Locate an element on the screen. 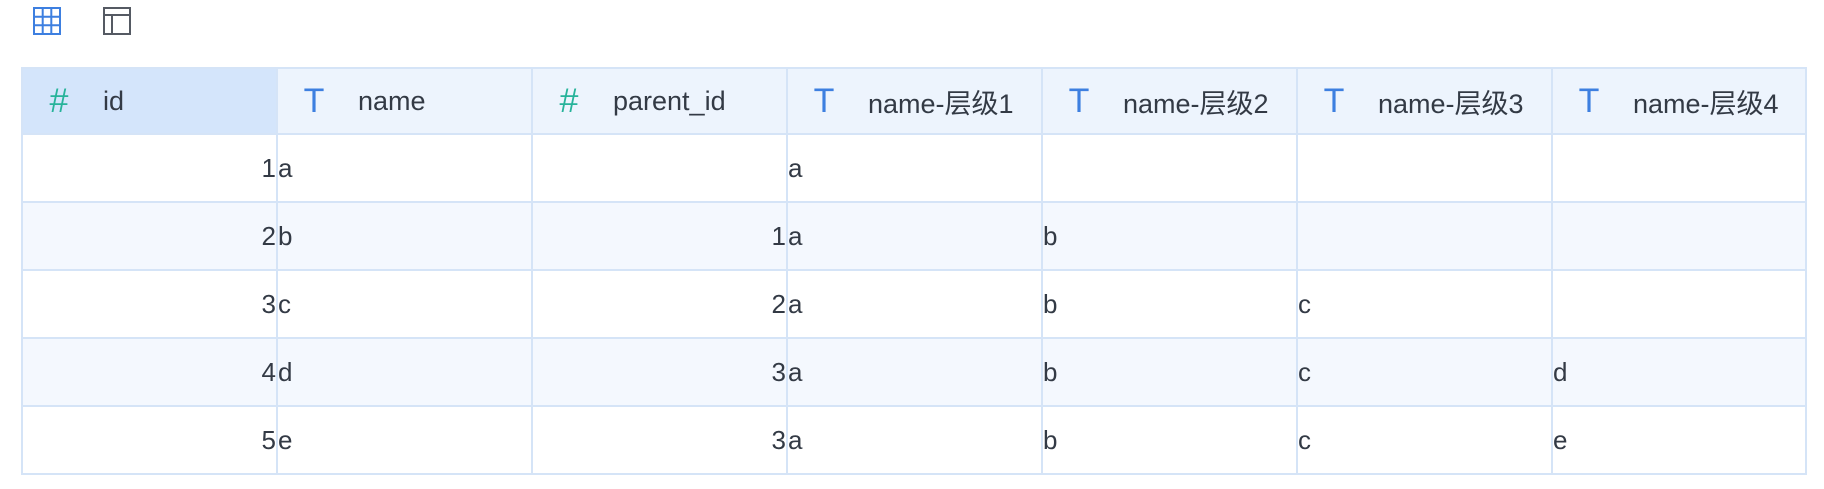 The width and height of the screenshot is (1824, 489). column-header-4: Tname-层级2 is located at coordinates (1169, 101).